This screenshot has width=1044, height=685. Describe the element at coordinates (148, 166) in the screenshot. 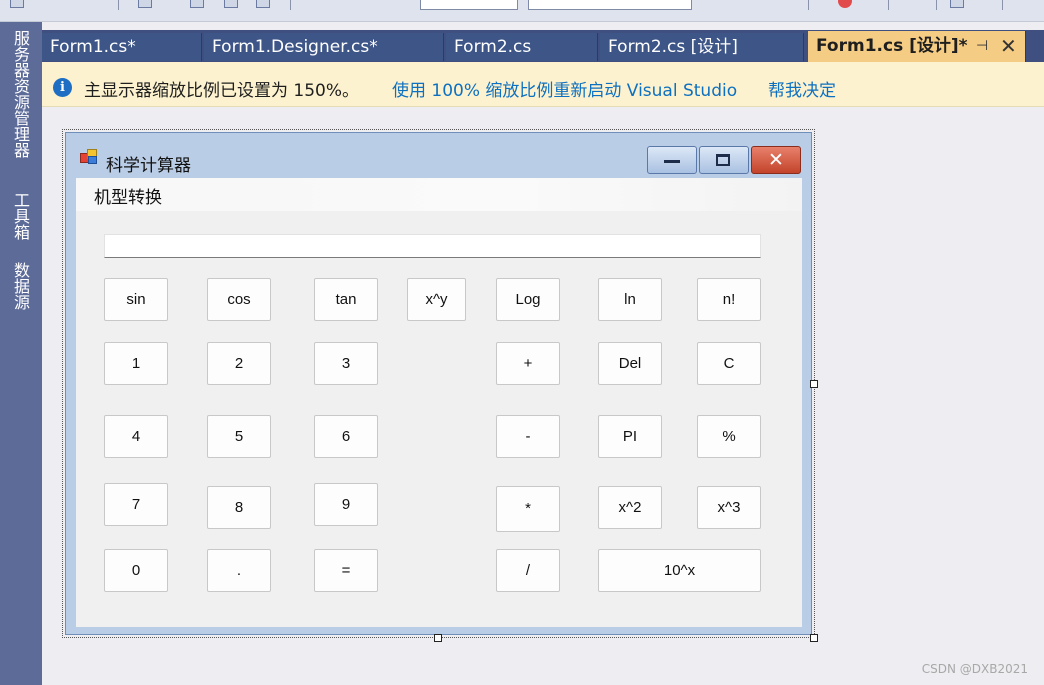

I see `form-title: 科学计算器` at that location.